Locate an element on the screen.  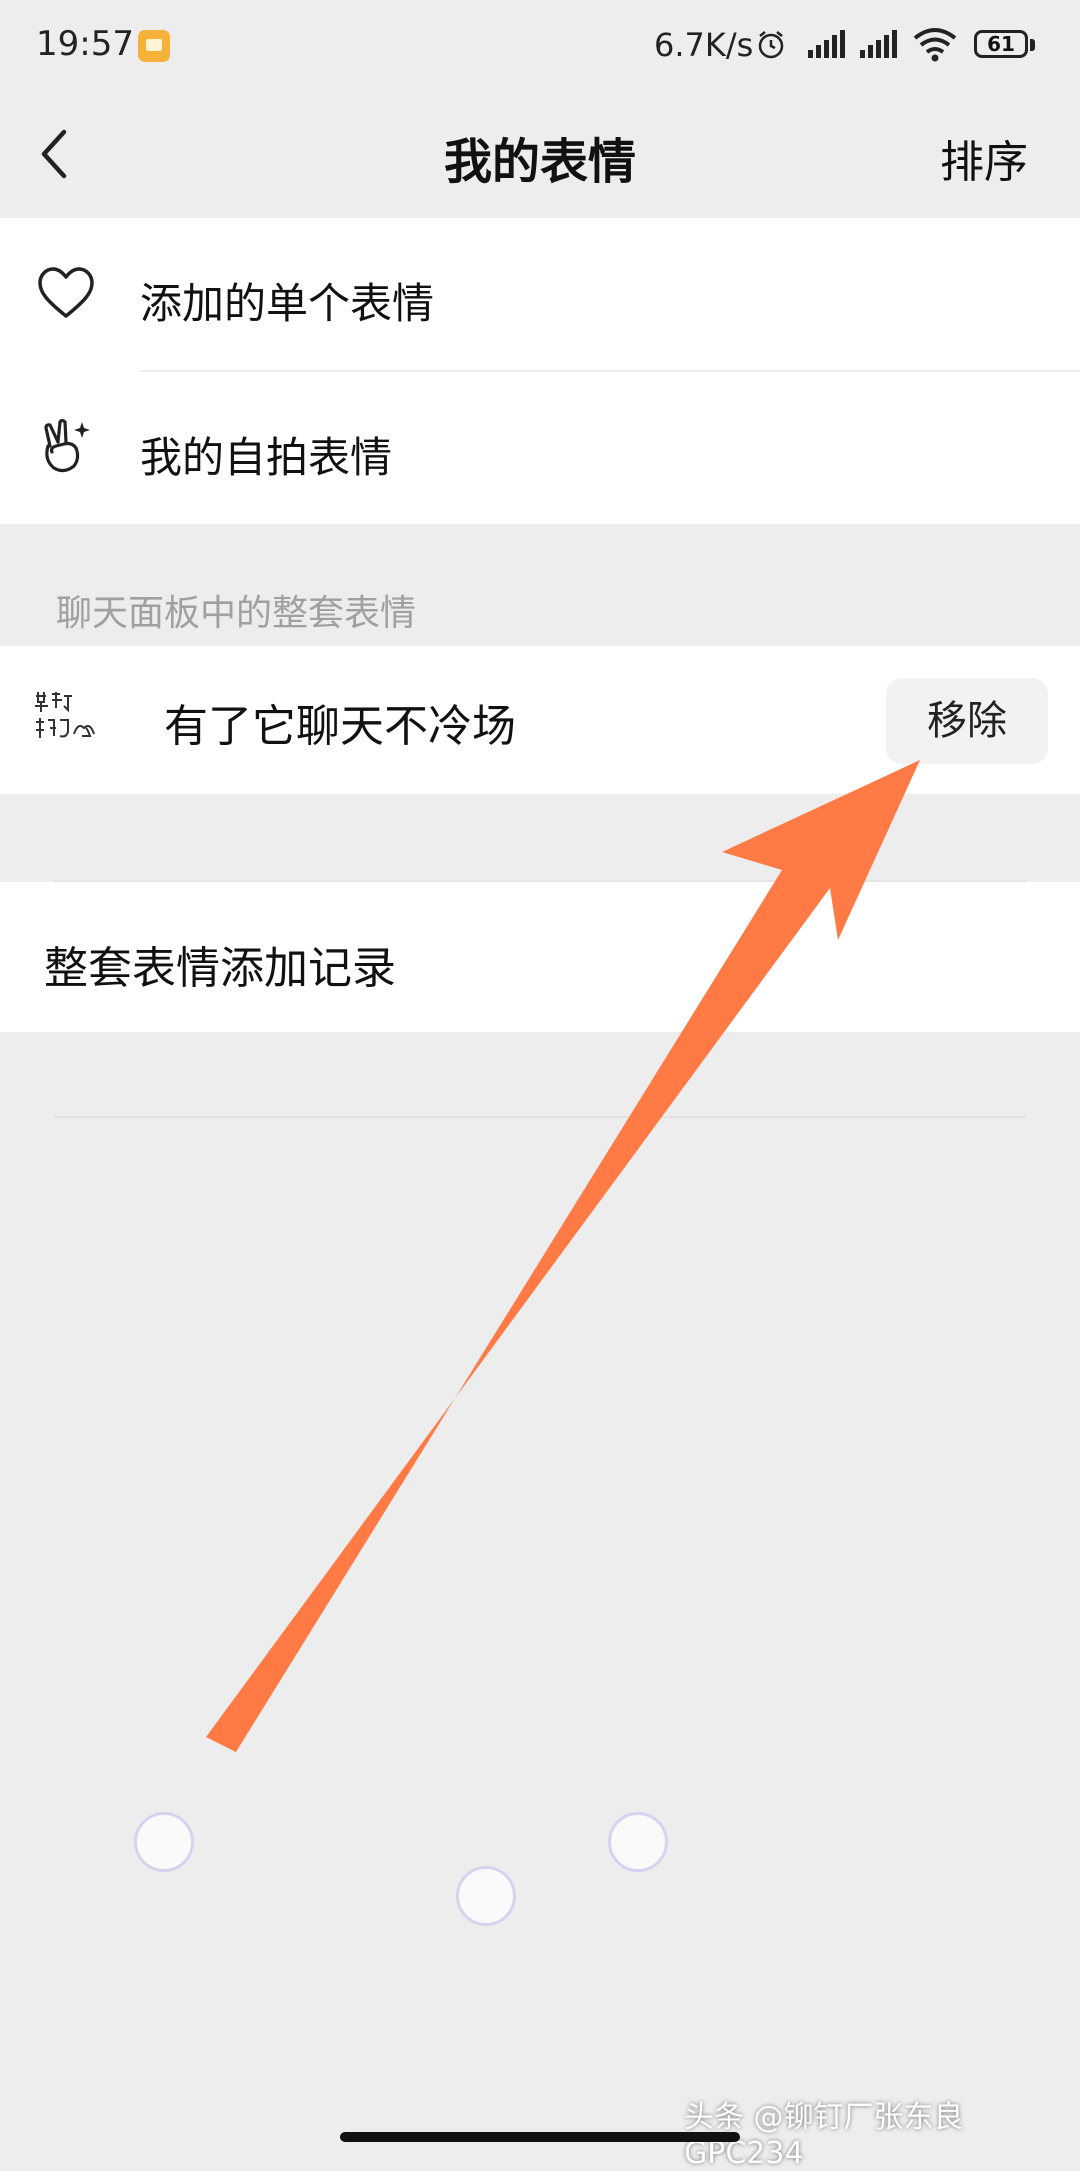
divider is located at coordinates (540, 1117).